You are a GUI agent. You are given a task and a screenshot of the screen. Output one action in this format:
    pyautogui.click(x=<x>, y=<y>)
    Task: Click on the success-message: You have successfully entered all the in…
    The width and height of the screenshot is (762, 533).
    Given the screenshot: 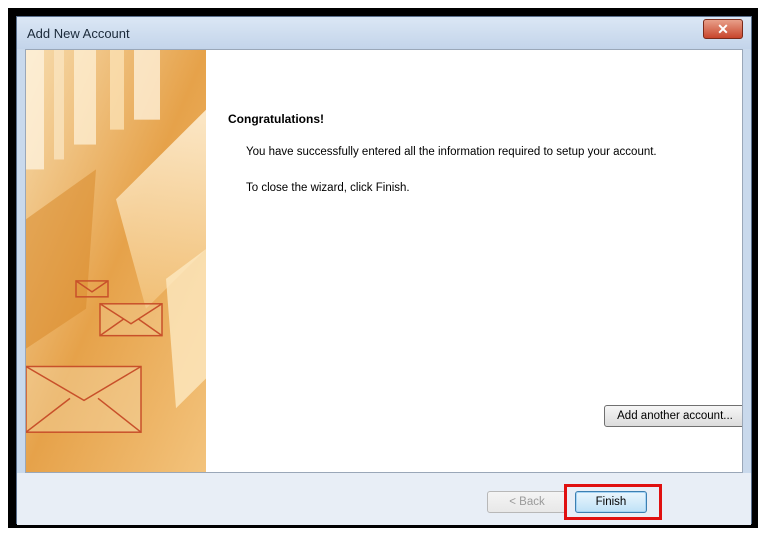 What is the action you would take?
    pyautogui.click(x=451, y=152)
    